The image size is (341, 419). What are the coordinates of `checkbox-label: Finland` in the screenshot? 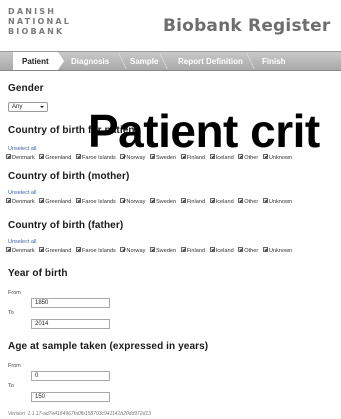 It's located at (196, 157).